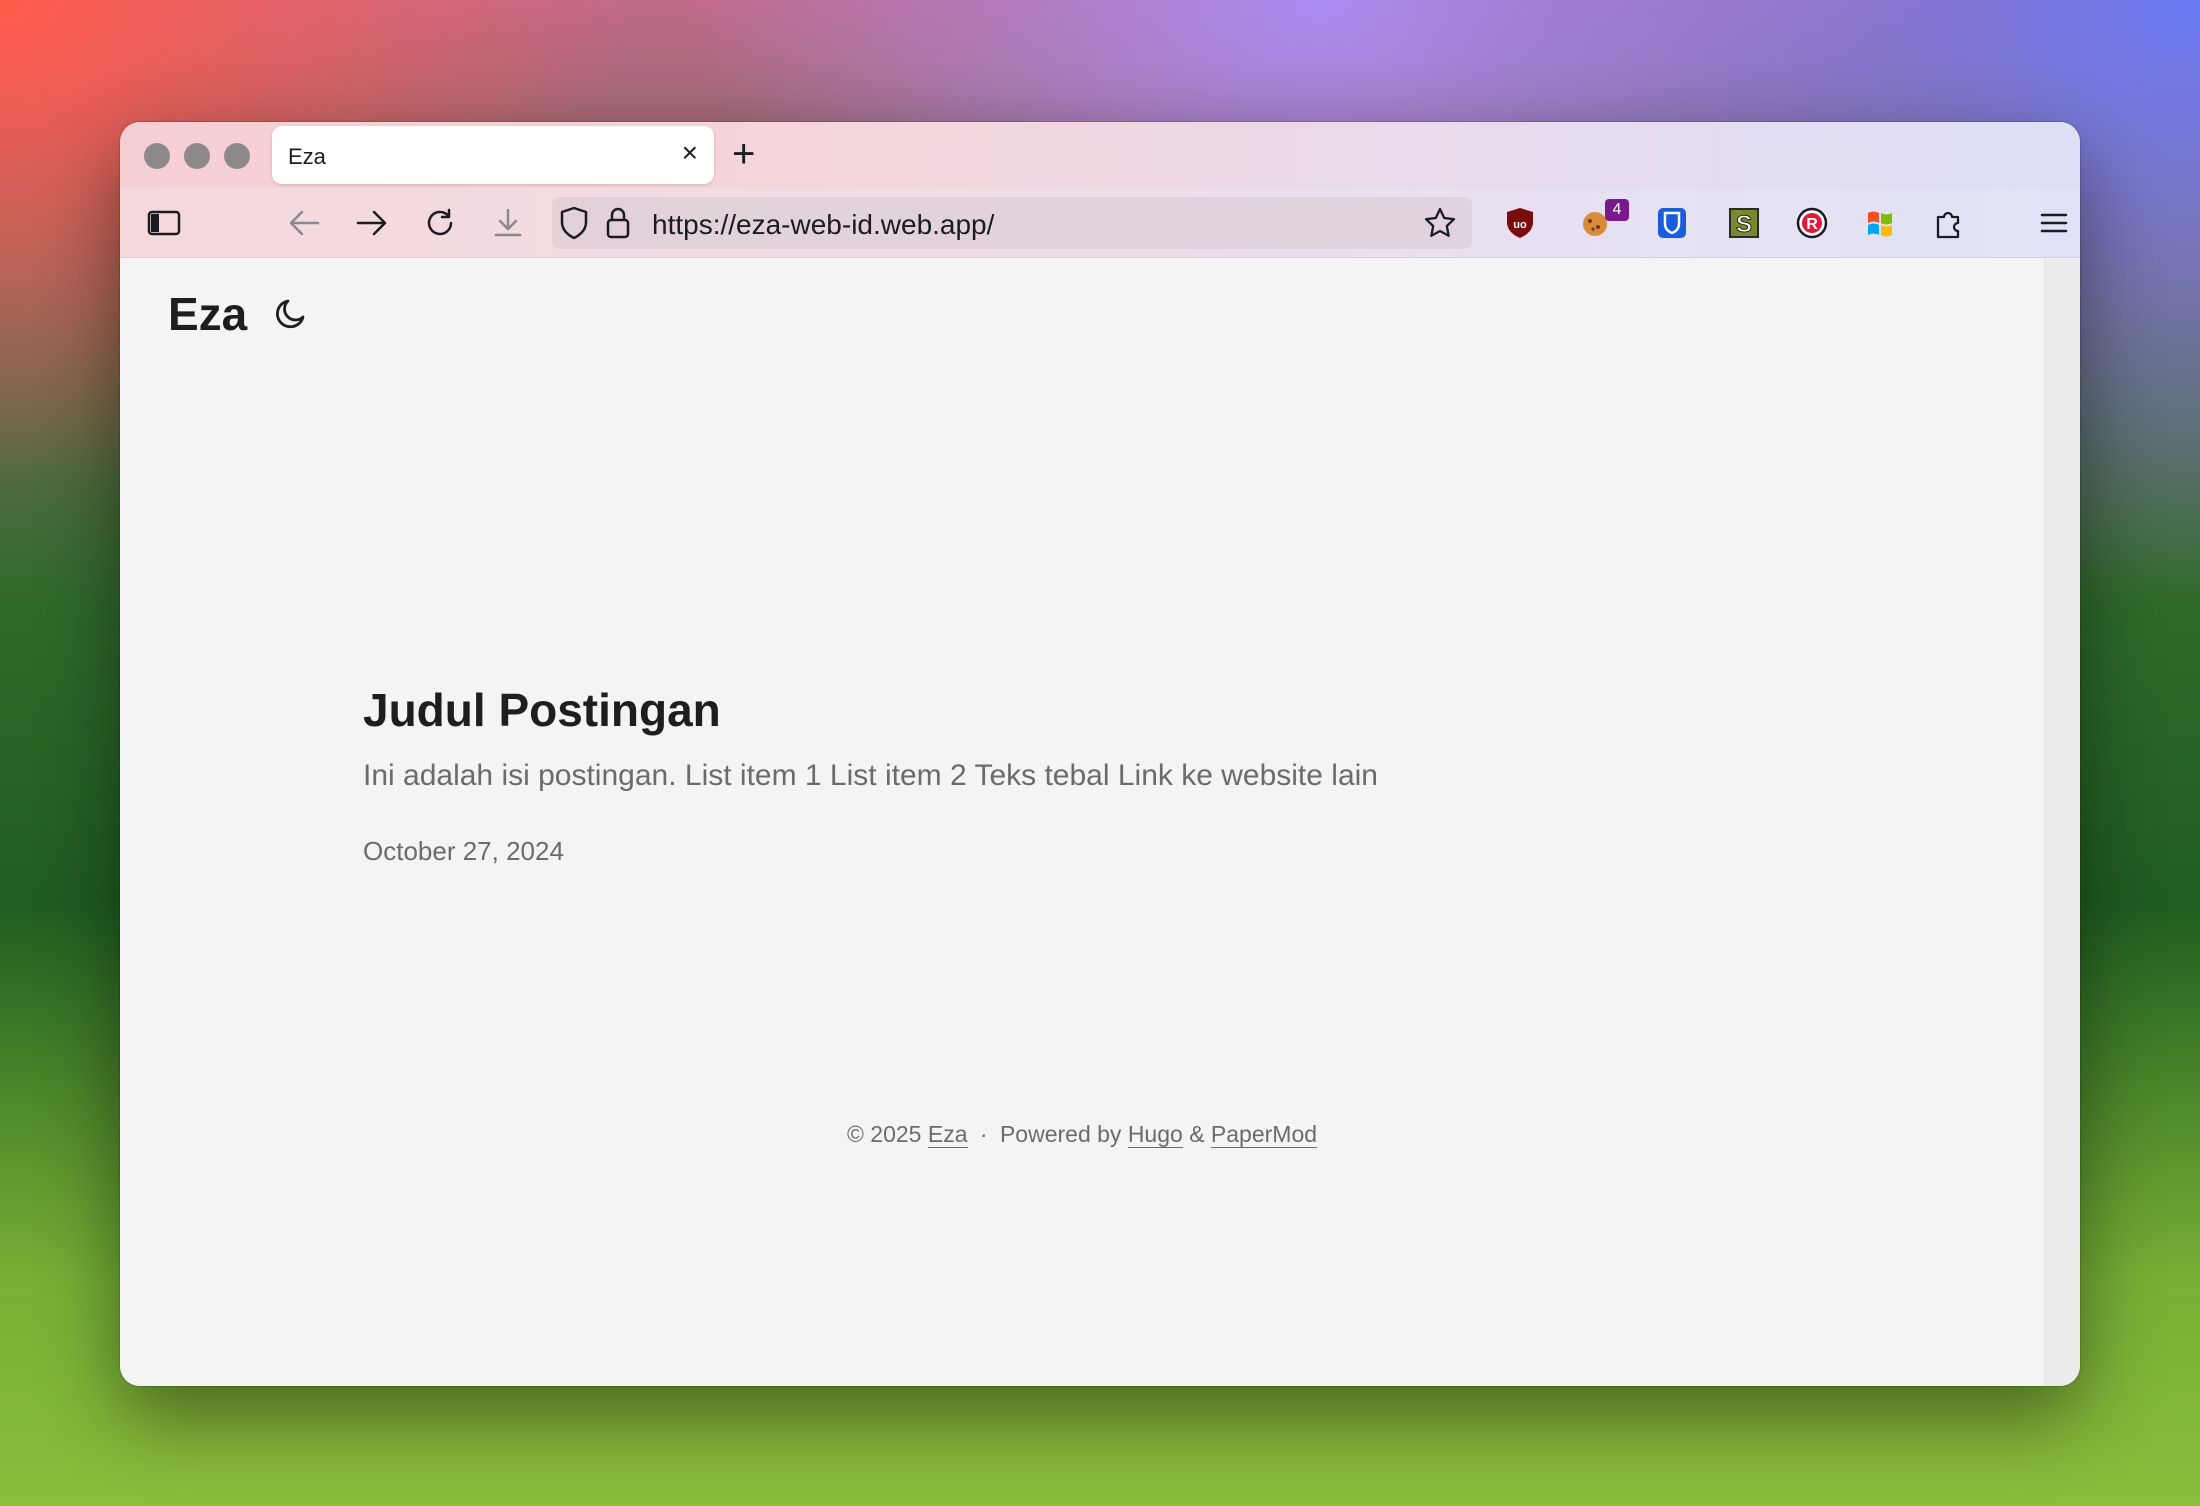 Image resolution: width=2200 pixels, height=1506 pixels. I want to click on navigation-toolbar: https://eza-web-id.web.app/ uo 4 S R, so click(1100, 223).